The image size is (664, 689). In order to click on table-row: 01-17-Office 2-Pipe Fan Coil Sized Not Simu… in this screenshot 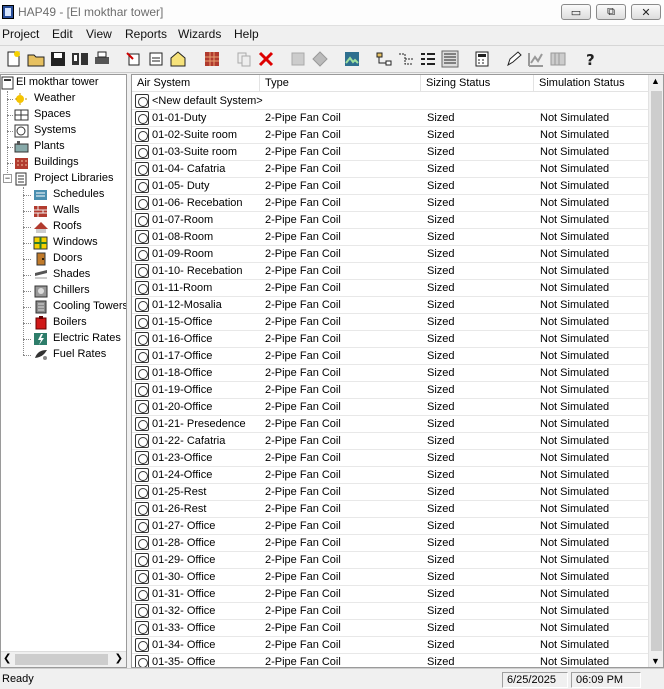, I will do `click(391, 356)`.